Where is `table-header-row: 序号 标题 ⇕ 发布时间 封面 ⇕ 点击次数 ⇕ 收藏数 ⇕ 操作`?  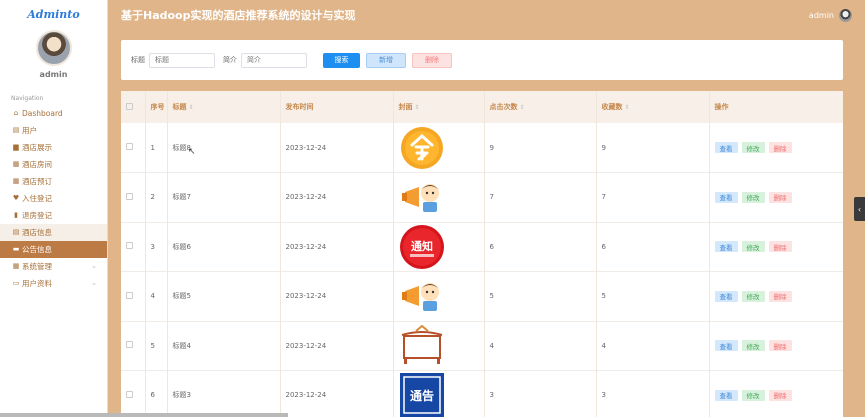 table-header-row: 序号 标题 ⇕ 发布时间 封面 ⇕ 点击次数 ⇕ 收藏数 ⇕ 操作 is located at coordinates (482, 107).